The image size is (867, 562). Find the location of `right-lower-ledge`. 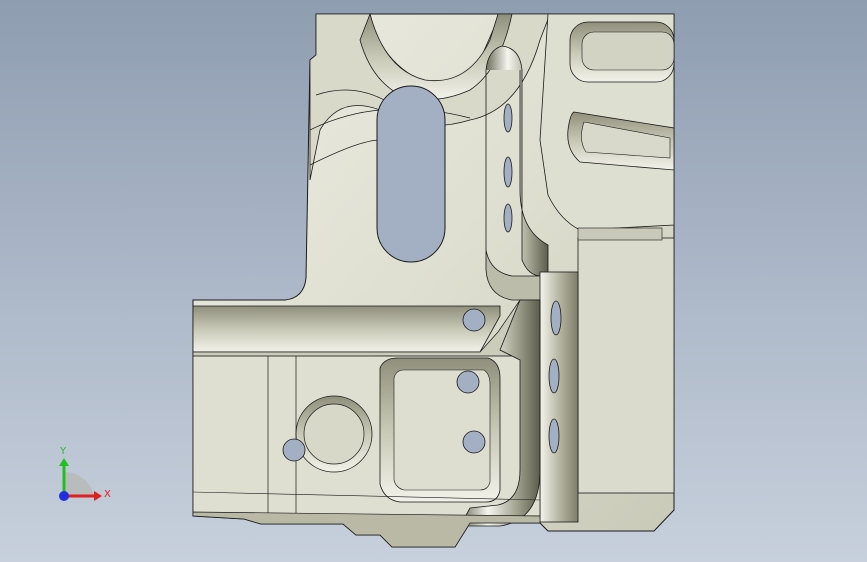

right-lower-ledge is located at coordinates (620, 234).